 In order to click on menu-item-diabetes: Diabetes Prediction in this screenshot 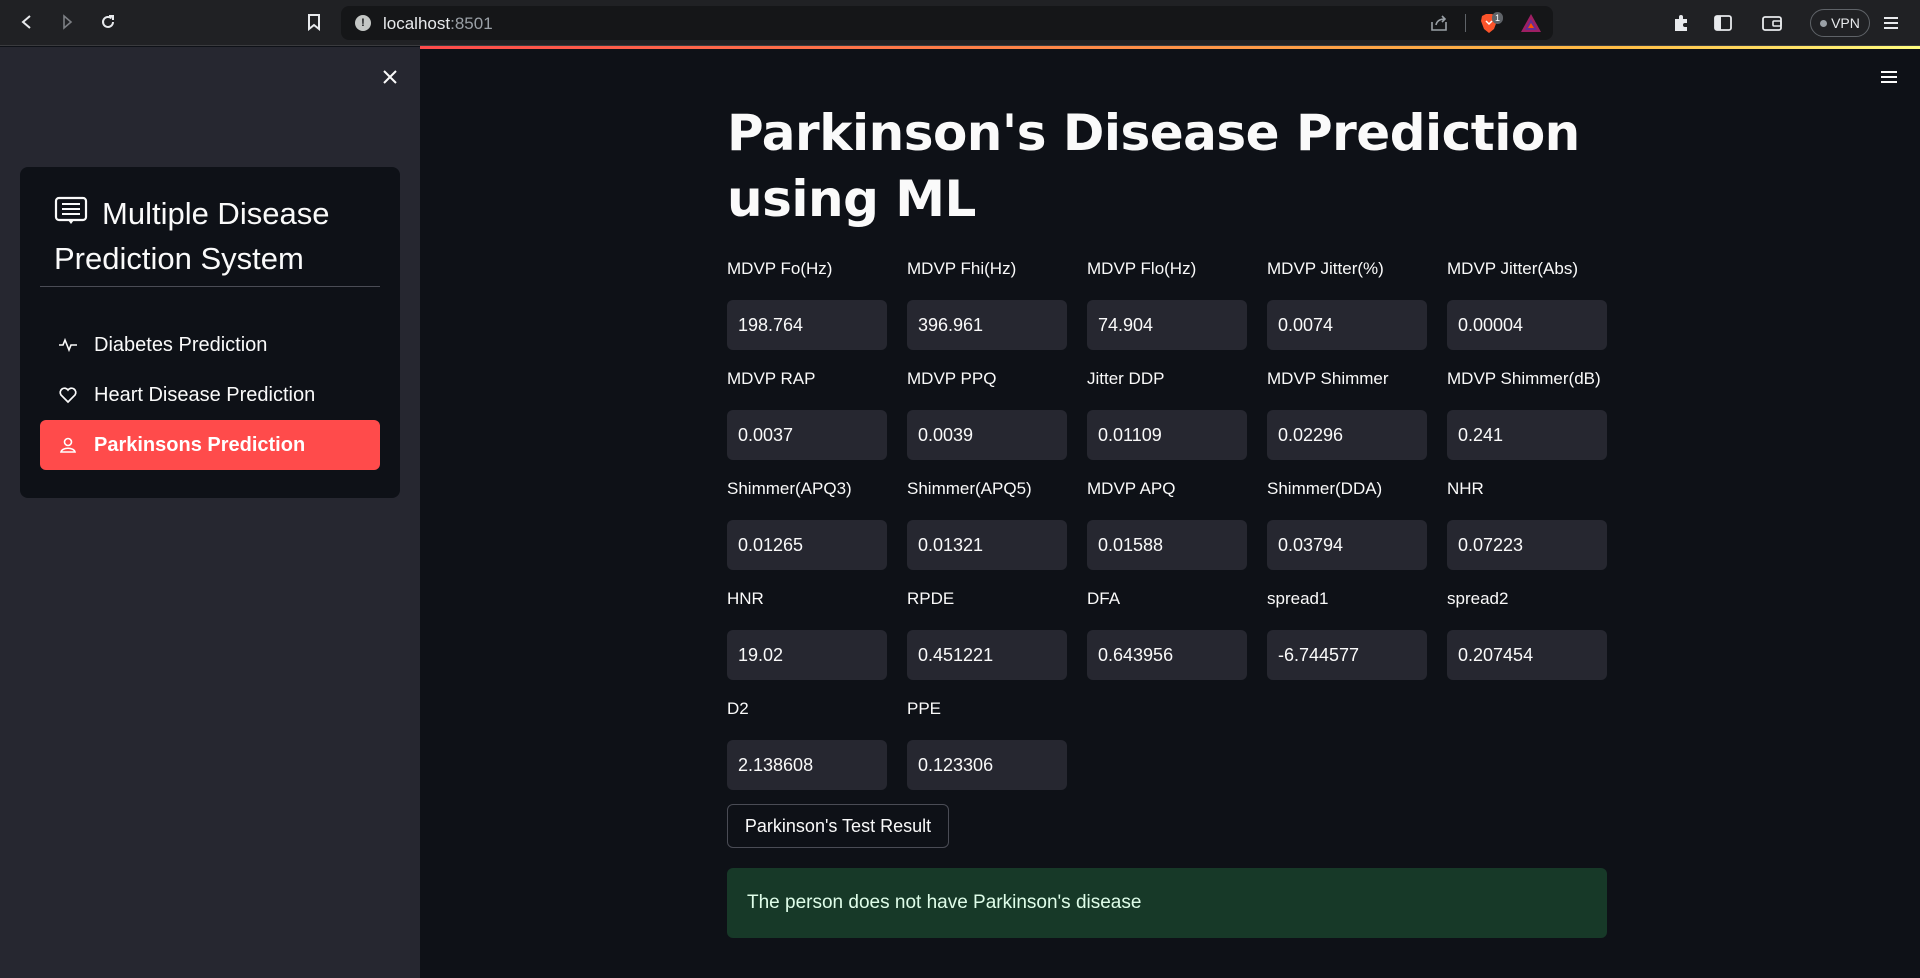, I will do `click(210, 345)`.